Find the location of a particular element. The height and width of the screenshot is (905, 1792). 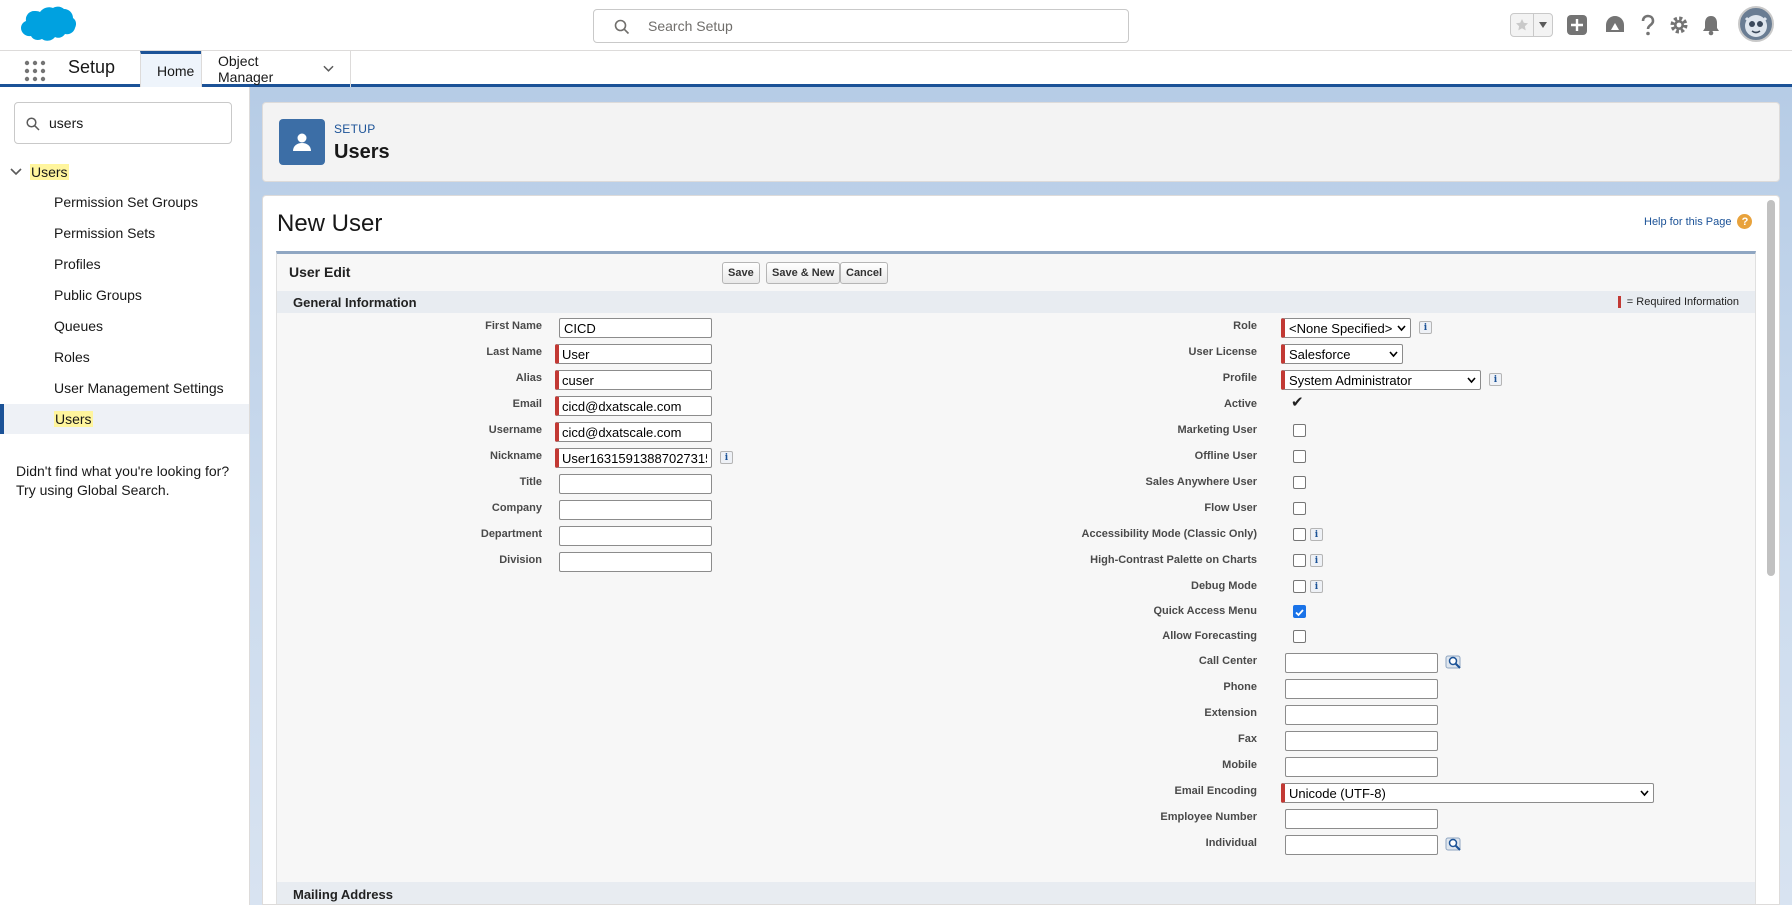

help-link-label: Help for this Page is located at coordinates (1688, 221).